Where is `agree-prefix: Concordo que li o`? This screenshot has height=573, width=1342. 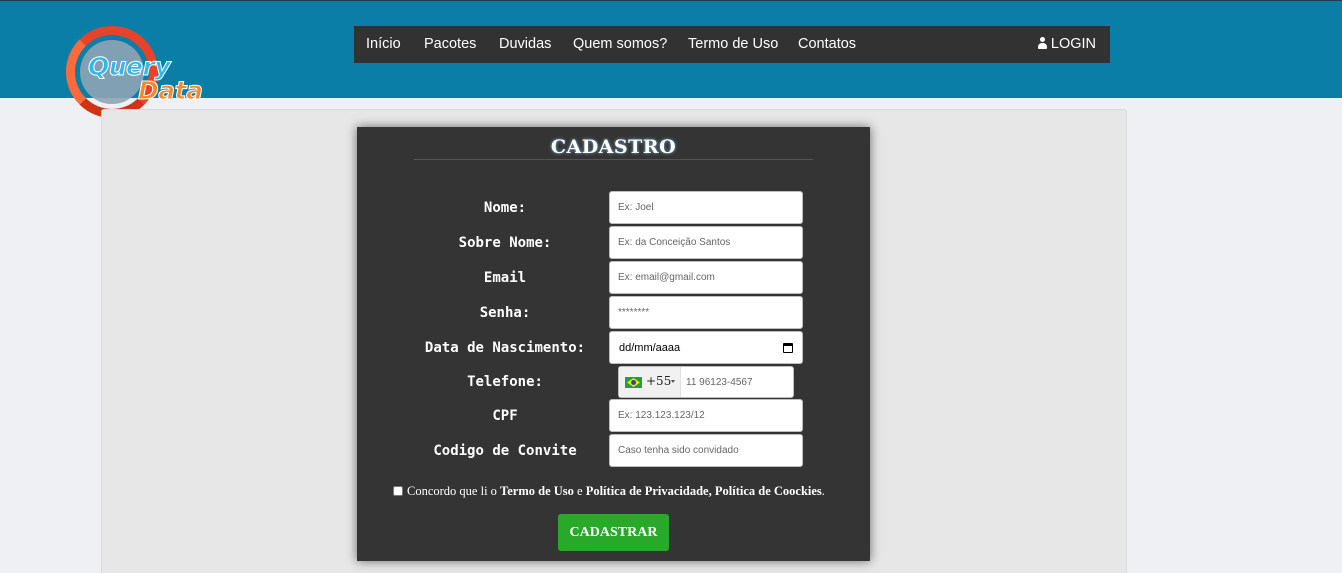 agree-prefix: Concordo que li o is located at coordinates (454, 491).